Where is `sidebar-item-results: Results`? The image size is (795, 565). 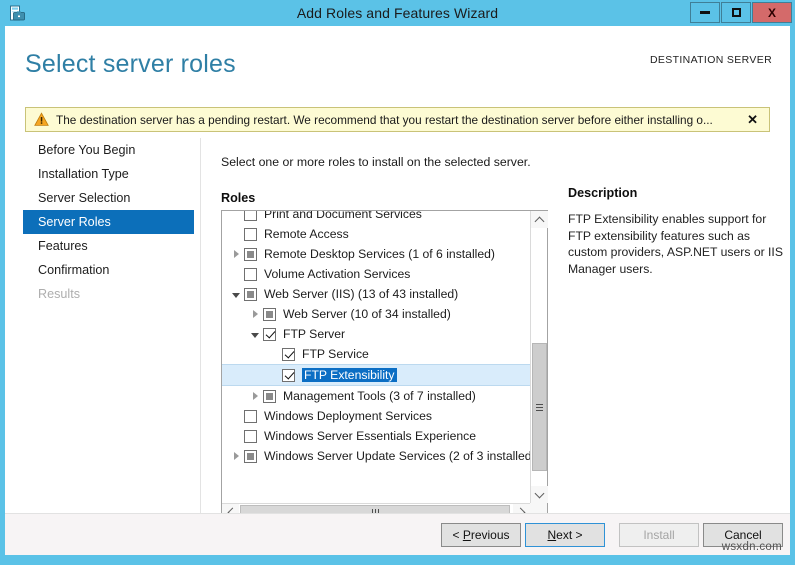
sidebar-item-results: Results is located at coordinates (59, 294).